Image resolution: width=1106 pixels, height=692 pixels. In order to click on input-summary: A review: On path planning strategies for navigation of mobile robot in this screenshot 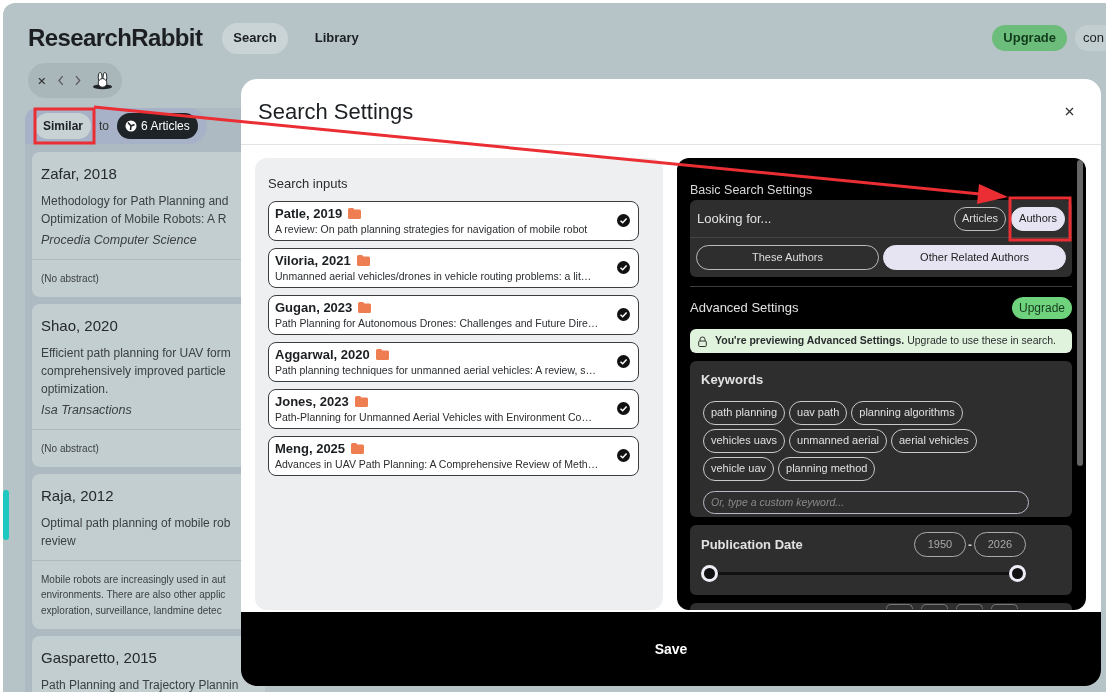, I will do `click(432, 228)`.